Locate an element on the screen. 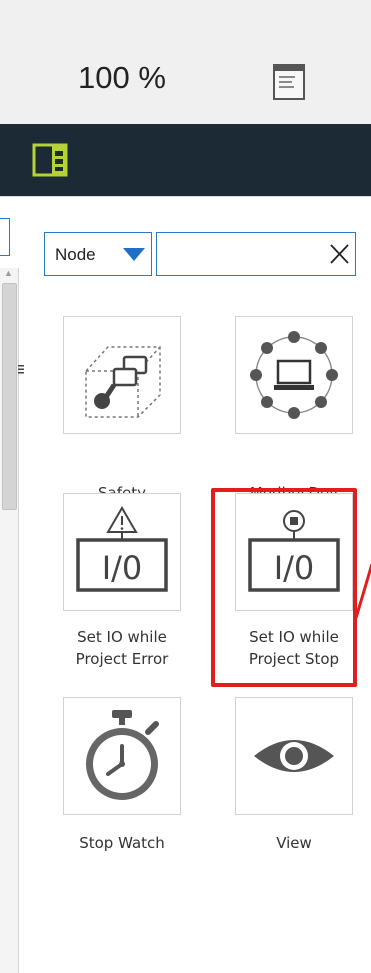  scroll-up-arrow-icon: ▲ is located at coordinates (8, 273).